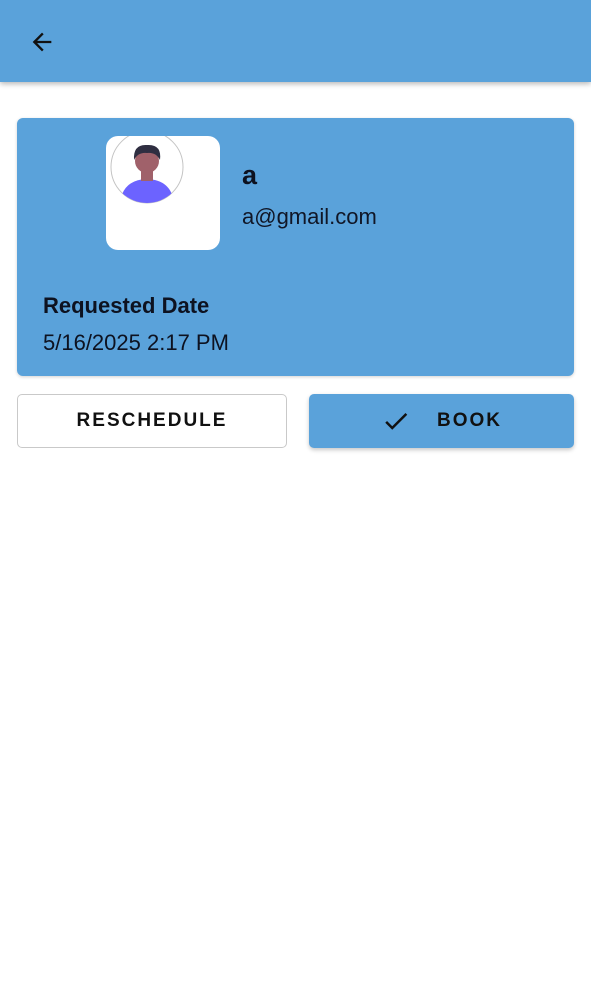 The image size is (591, 992). What do you see at coordinates (250, 175) in the screenshot?
I see `client-name: a` at bounding box center [250, 175].